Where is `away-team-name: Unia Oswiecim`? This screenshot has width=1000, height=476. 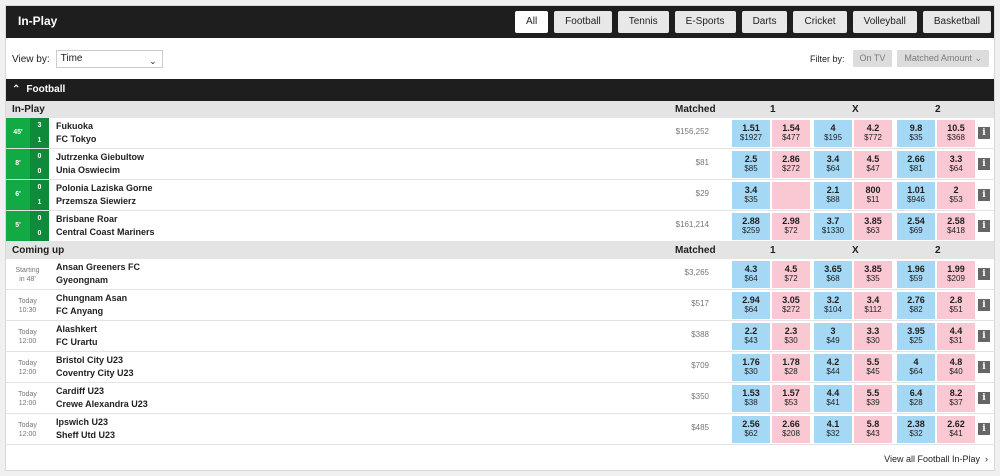 away-team-name: Unia Oswiecim is located at coordinates (100, 170).